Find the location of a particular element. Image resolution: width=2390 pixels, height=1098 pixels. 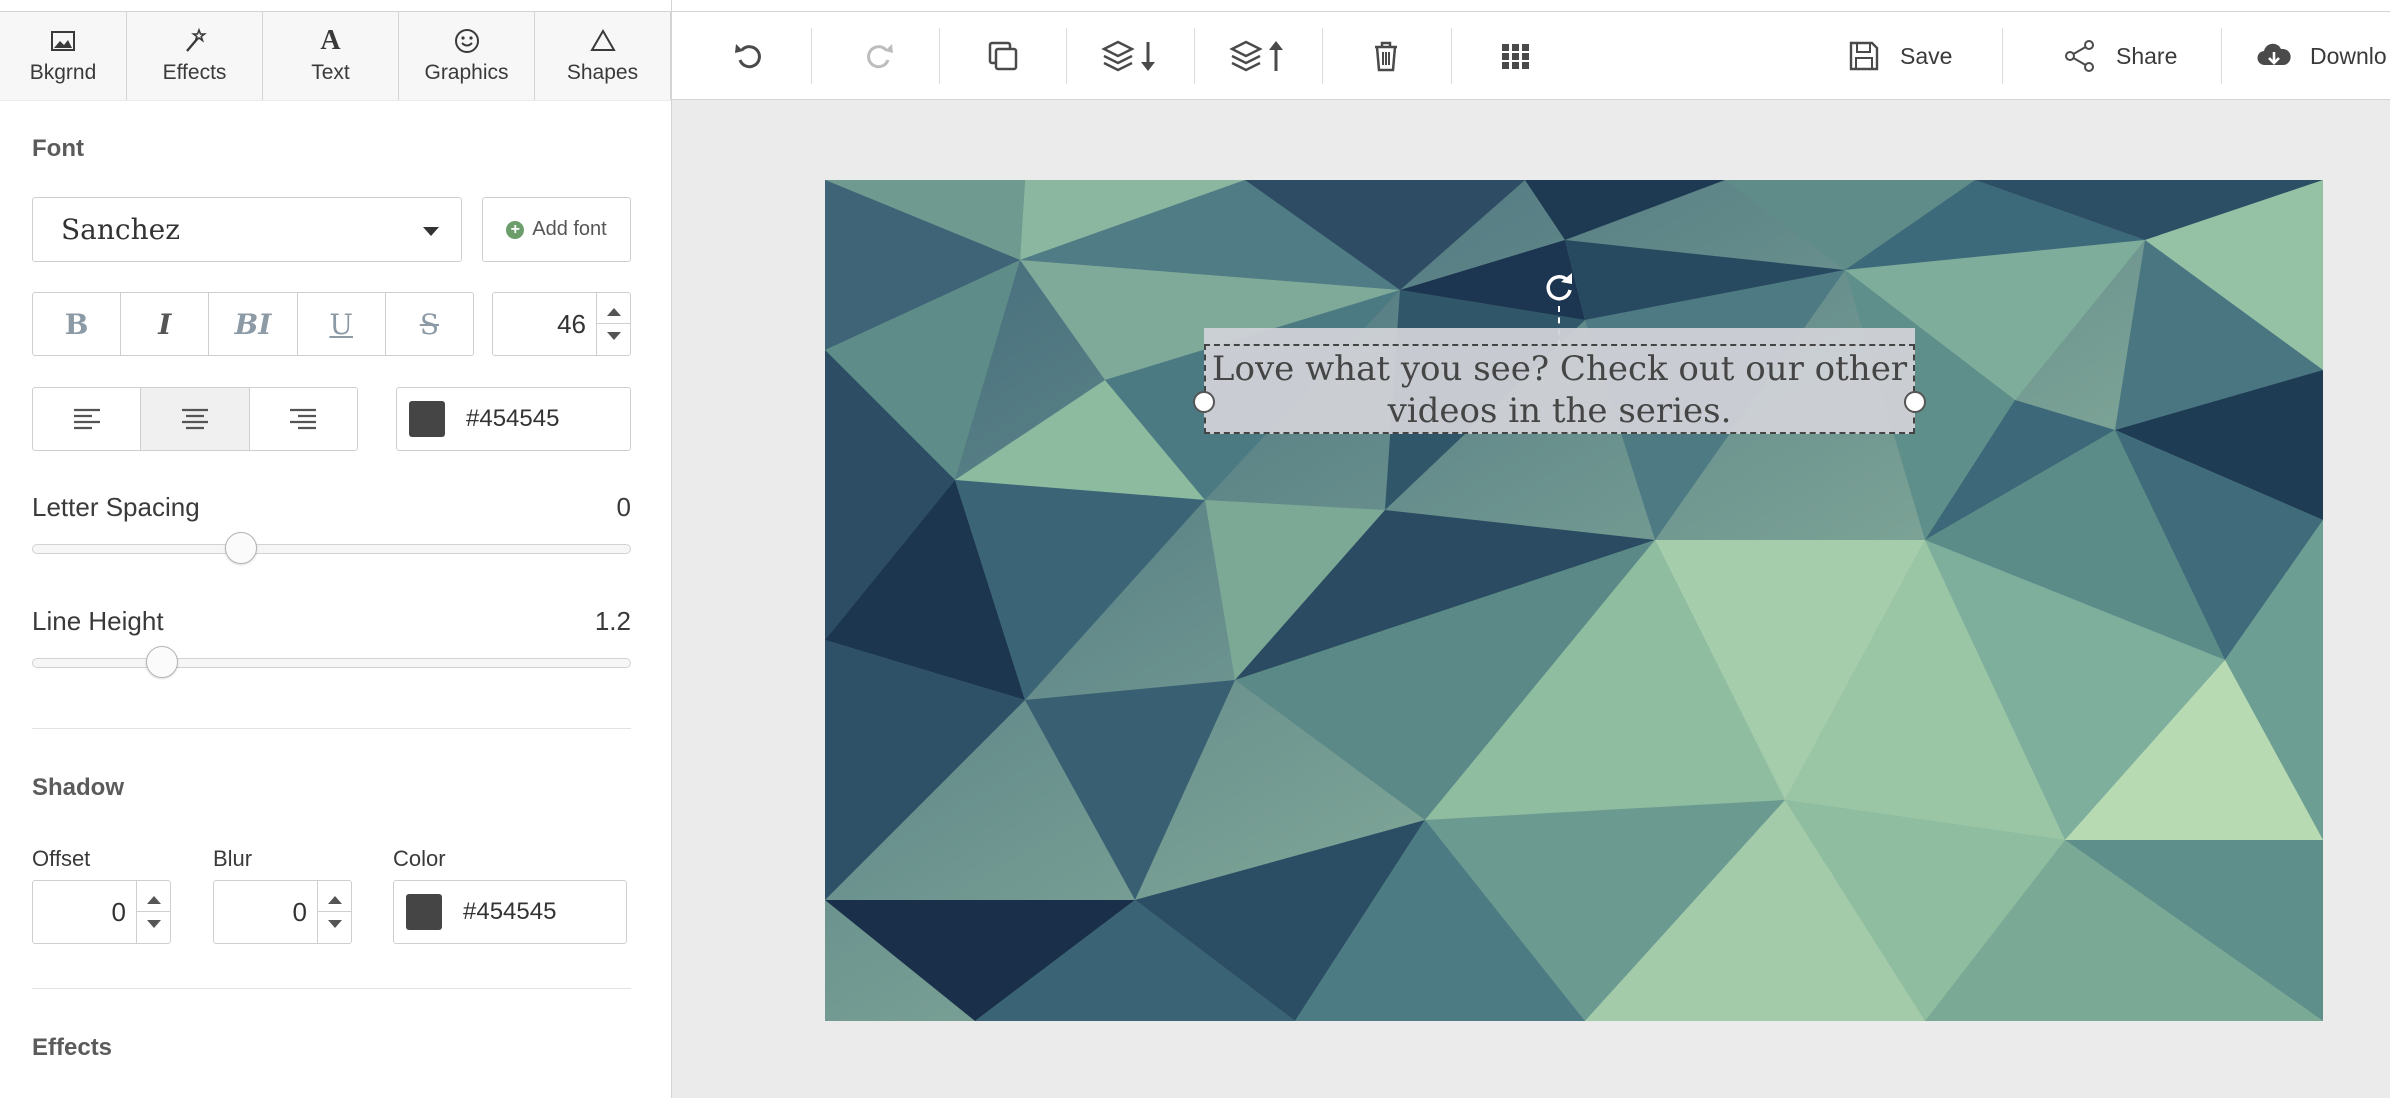

align-left-icon is located at coordinates (86, 419).